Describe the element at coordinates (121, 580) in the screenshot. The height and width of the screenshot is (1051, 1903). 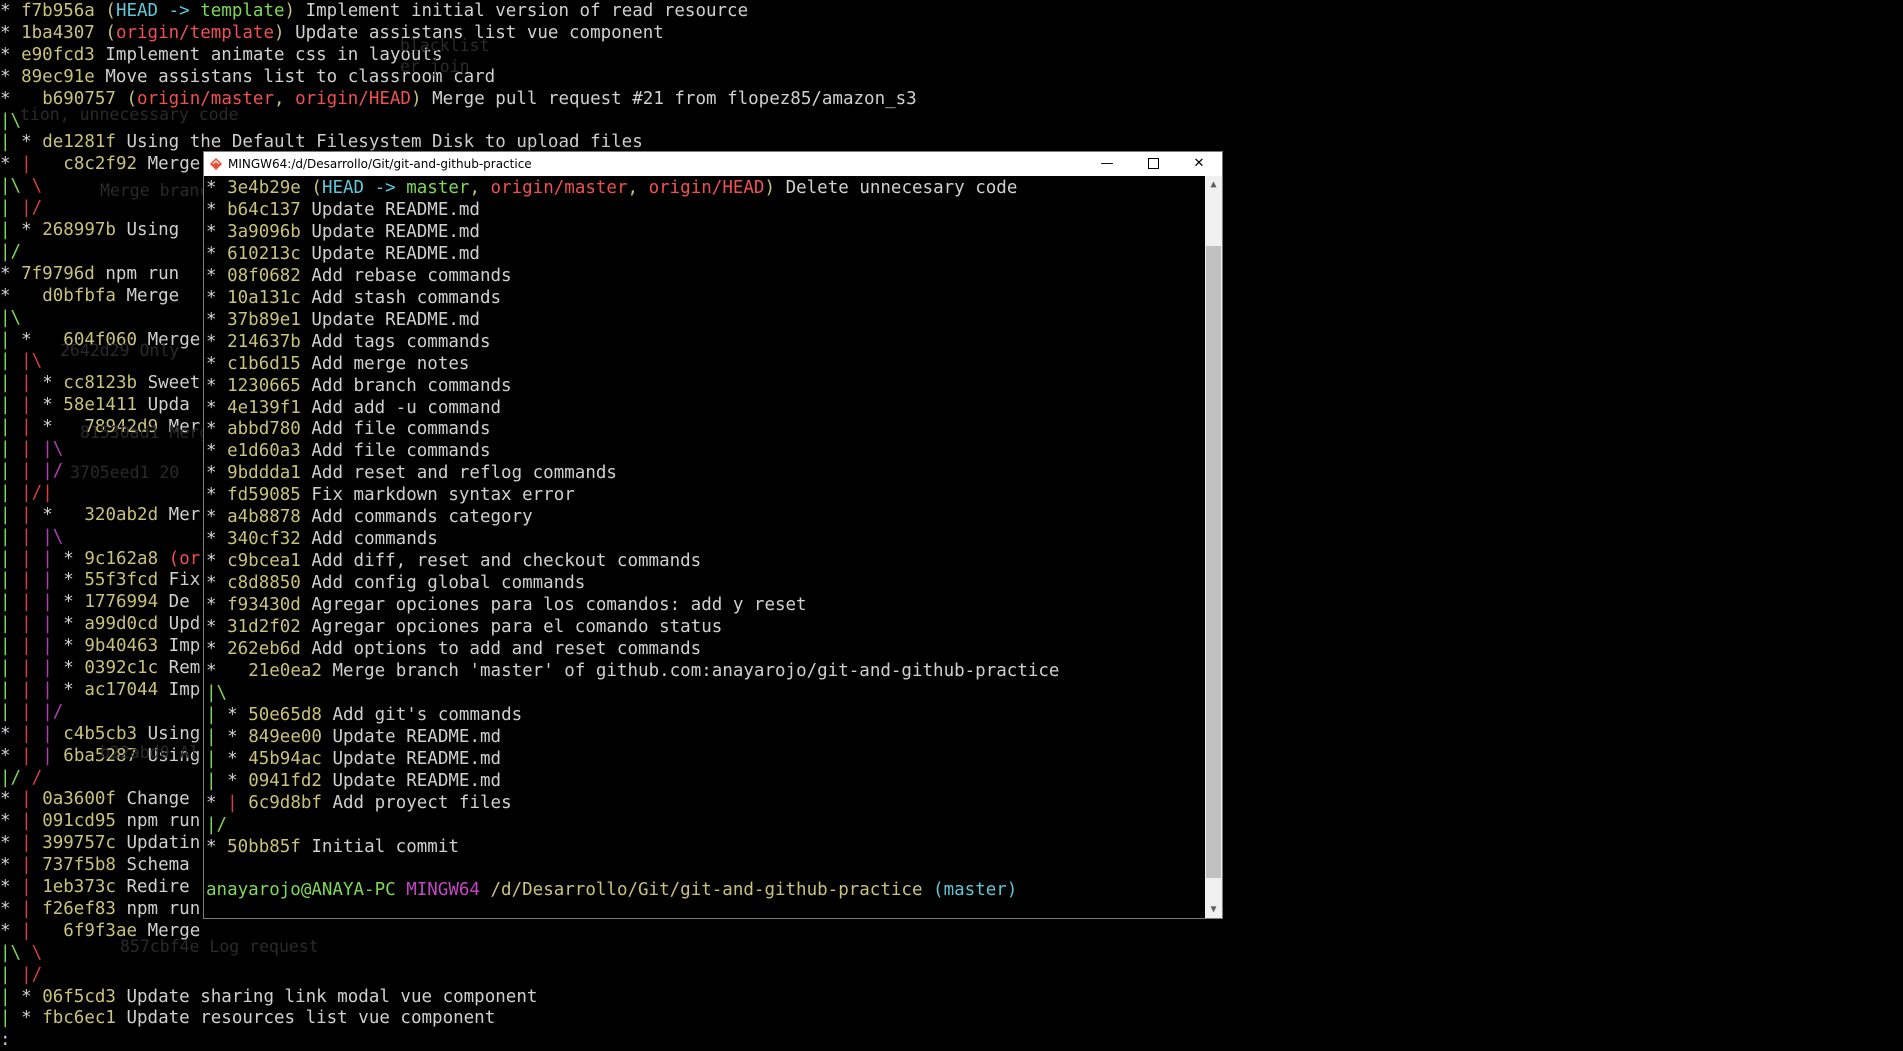
I see `commit-hash: 55f3fcd` at that location.